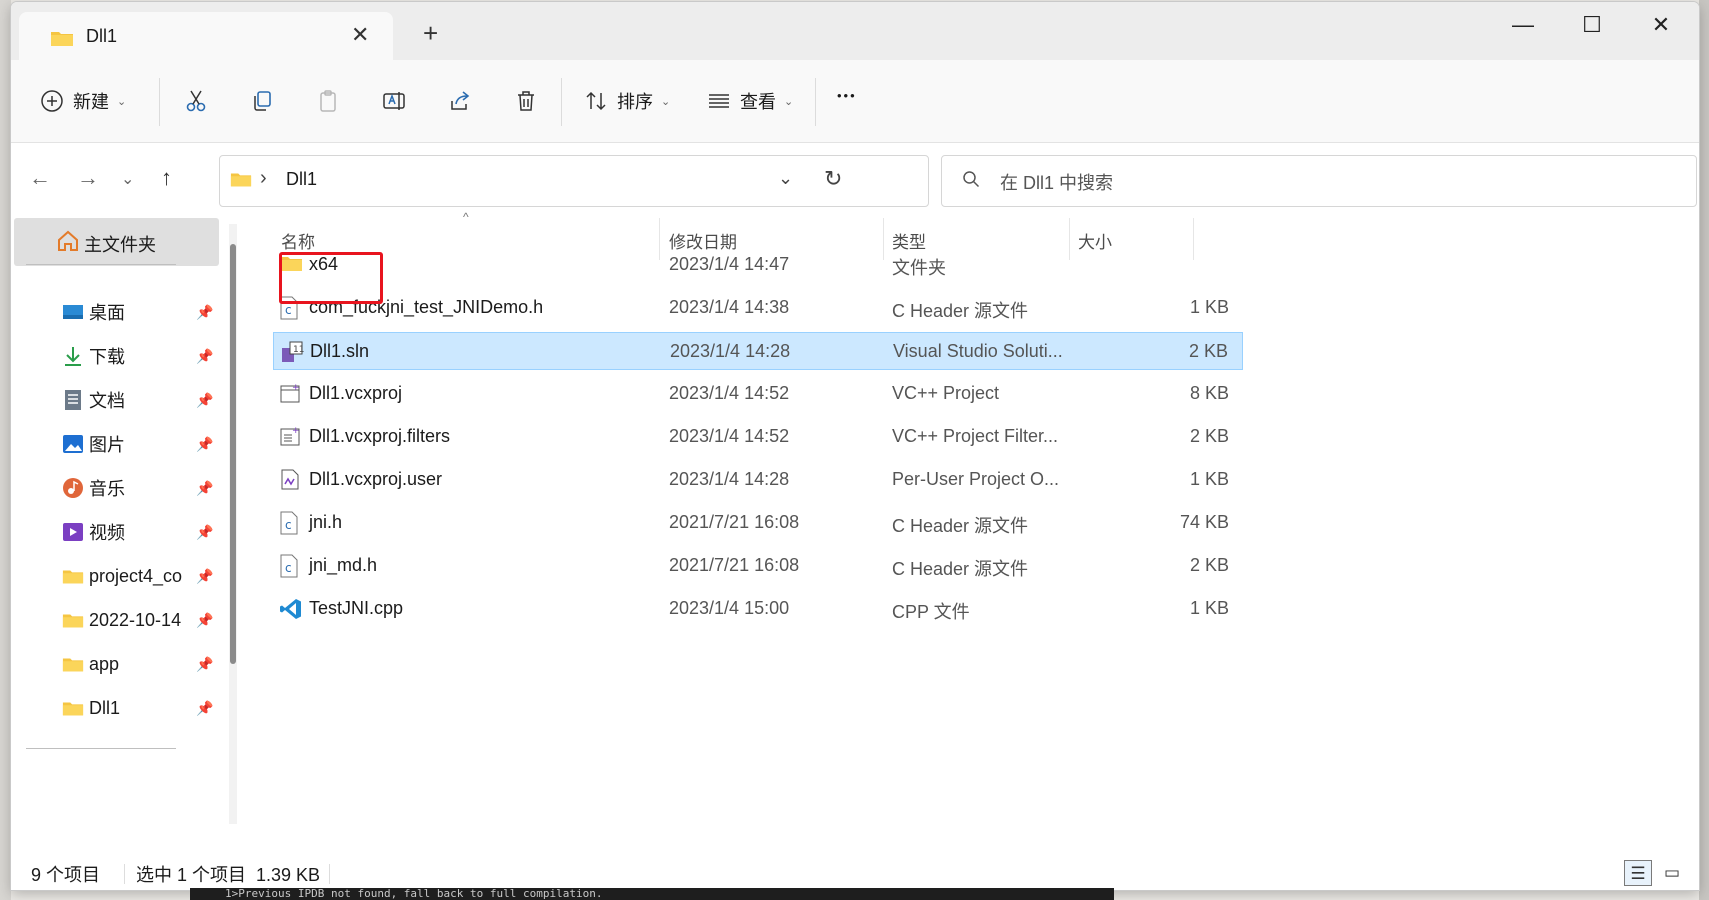  Describe the element at coordinates (127, 179) in the screenshot. I see `recent-chevron-icon: ⌄` at that location.